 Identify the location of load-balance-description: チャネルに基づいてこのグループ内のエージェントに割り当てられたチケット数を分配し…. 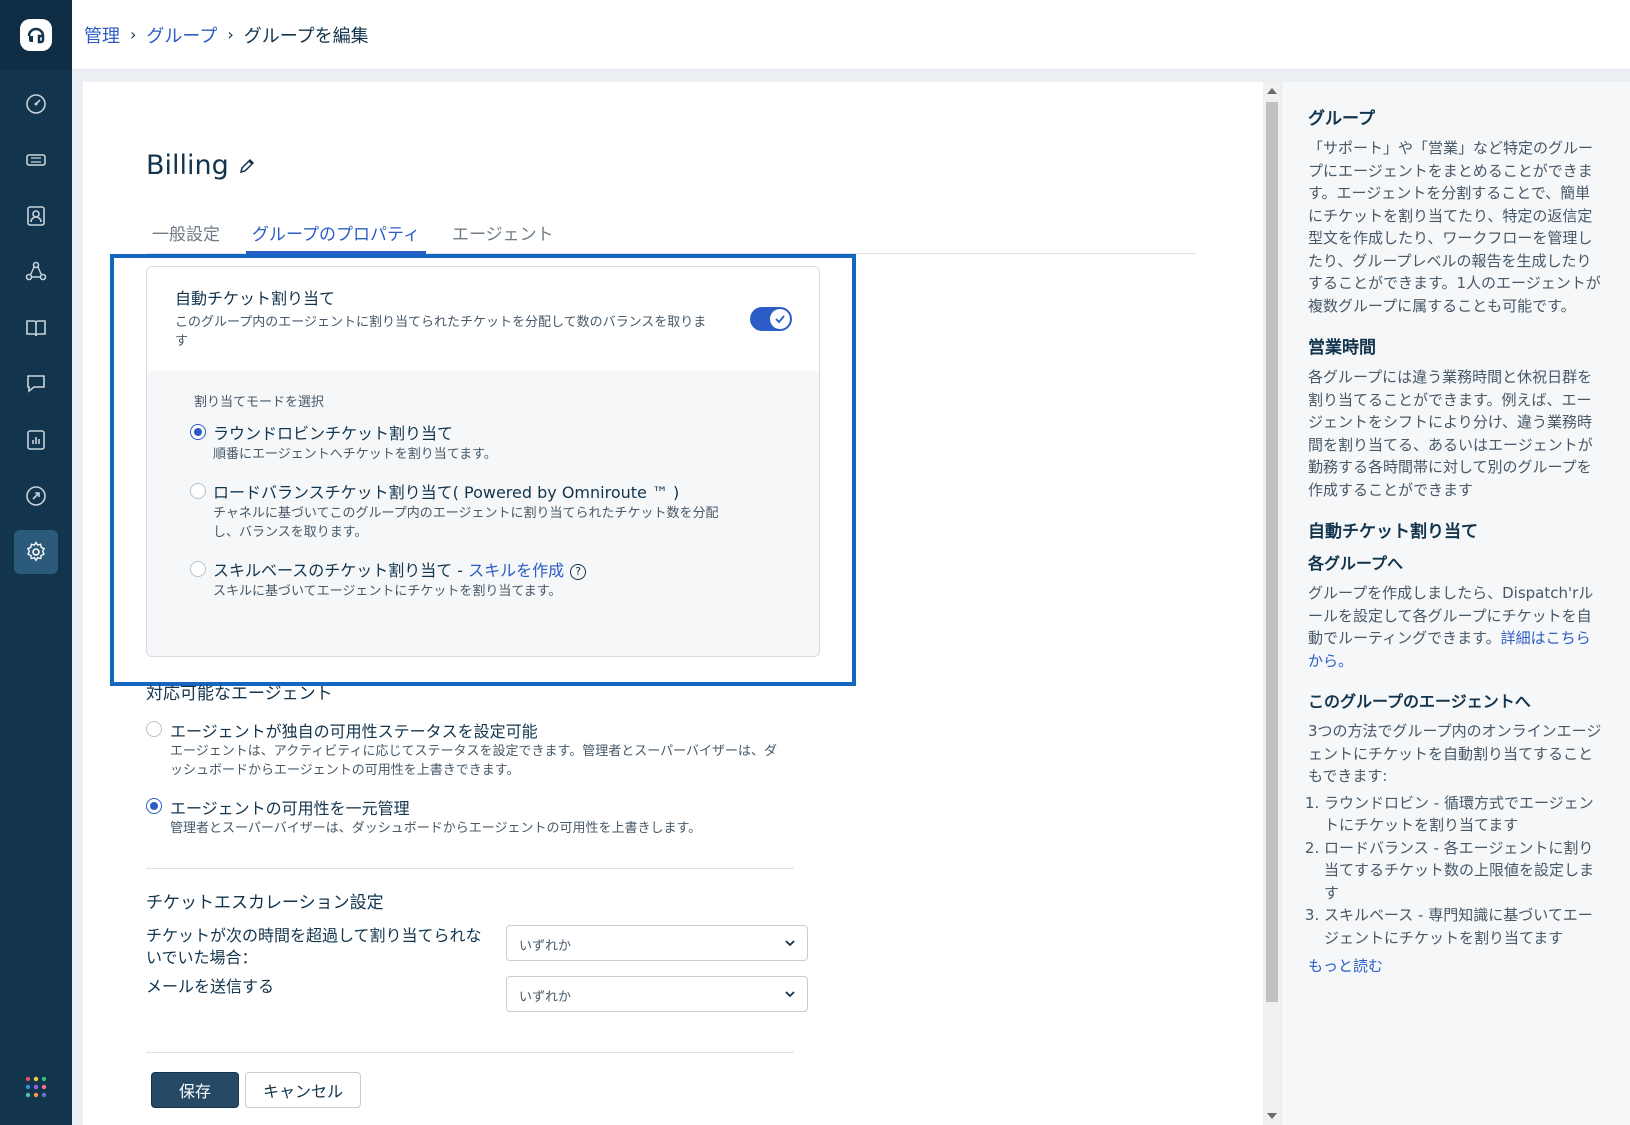
(466, 523).